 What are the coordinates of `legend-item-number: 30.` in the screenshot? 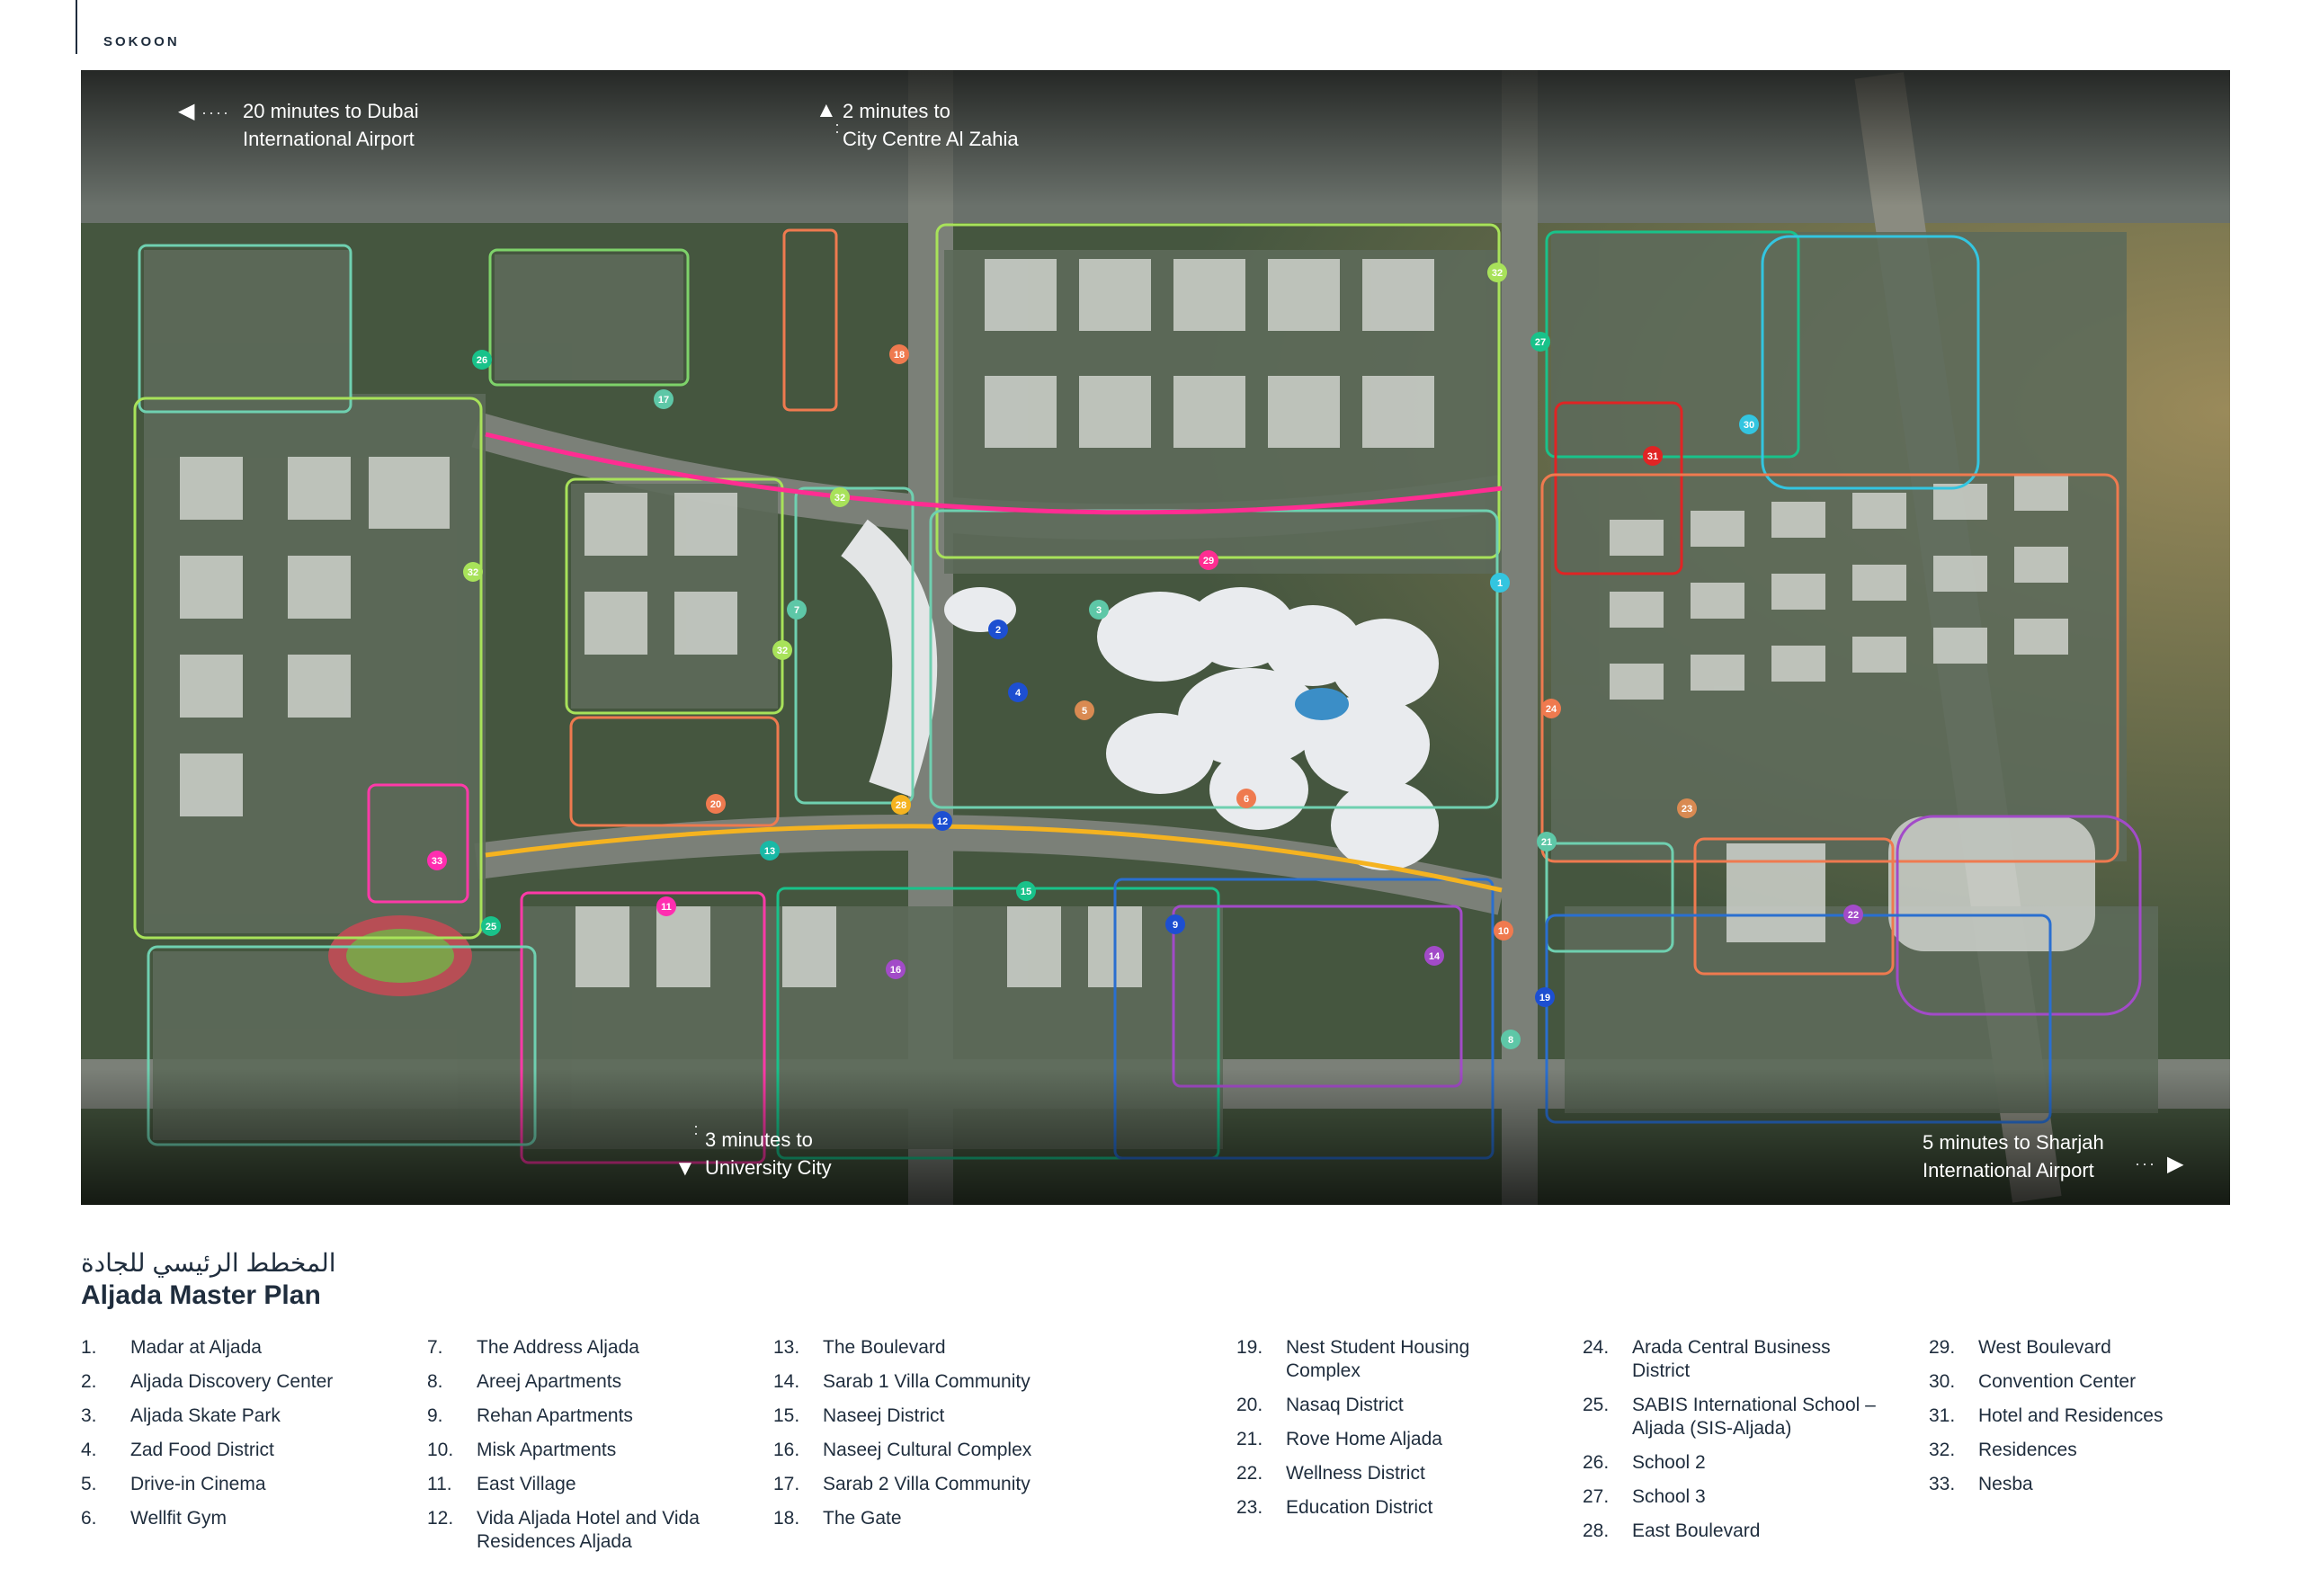 It's located at (1942, 1381).